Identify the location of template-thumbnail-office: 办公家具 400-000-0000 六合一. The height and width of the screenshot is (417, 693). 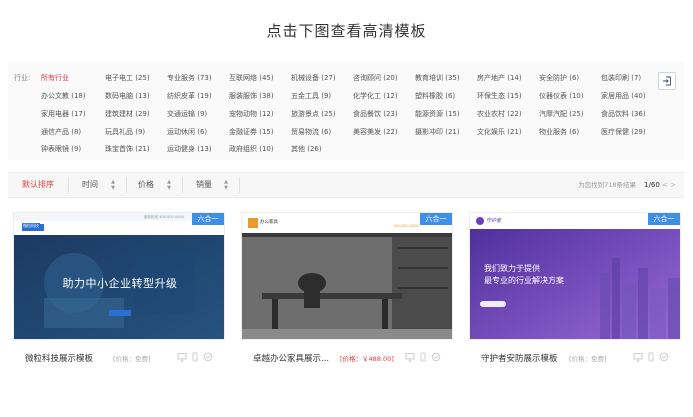
(347, 276).